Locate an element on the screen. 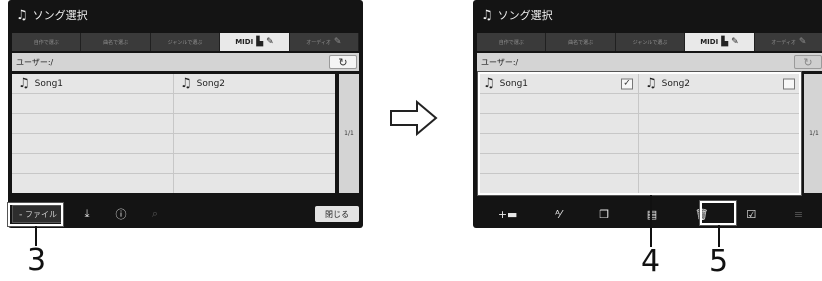 Image resolution: width=822 pixels, height=281 pixels. song-name: Song2 is located at coordinates (211, 83).